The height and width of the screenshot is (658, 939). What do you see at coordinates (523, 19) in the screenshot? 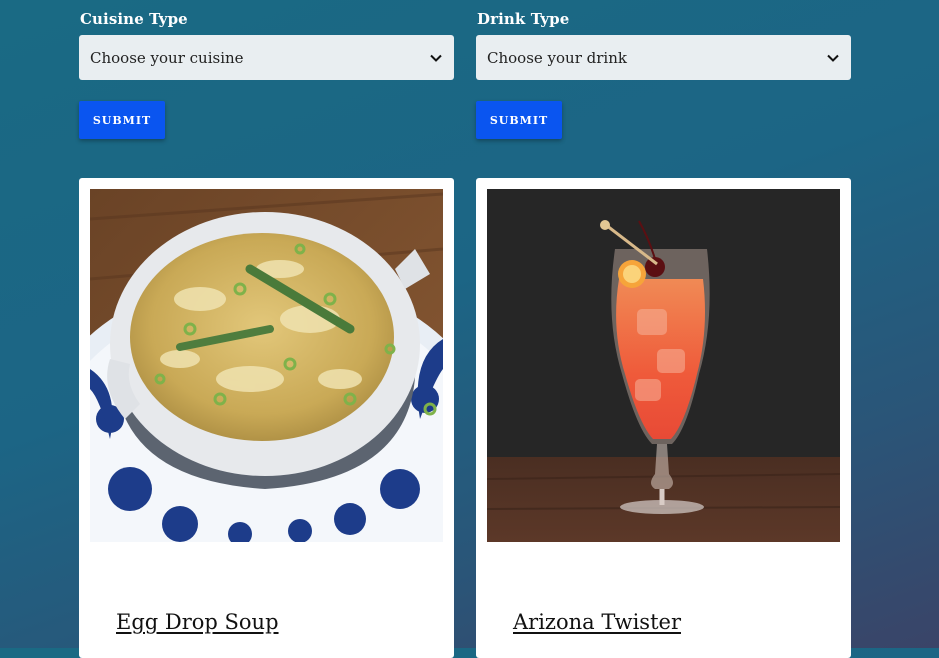
I see `drink-type-label: Drink Type` at bounding box center [523, 19].